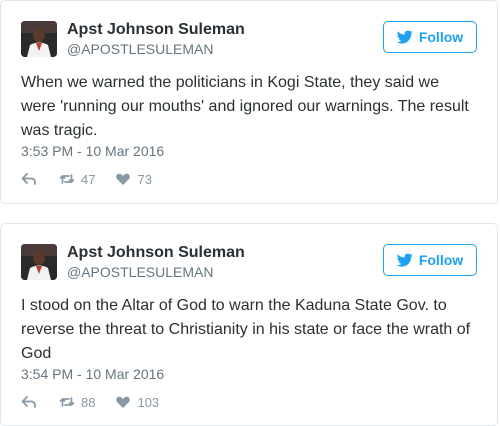 The height and width of the screenshot is (426, 500). I want to click on retweet-count: 47, so click(88, 179).